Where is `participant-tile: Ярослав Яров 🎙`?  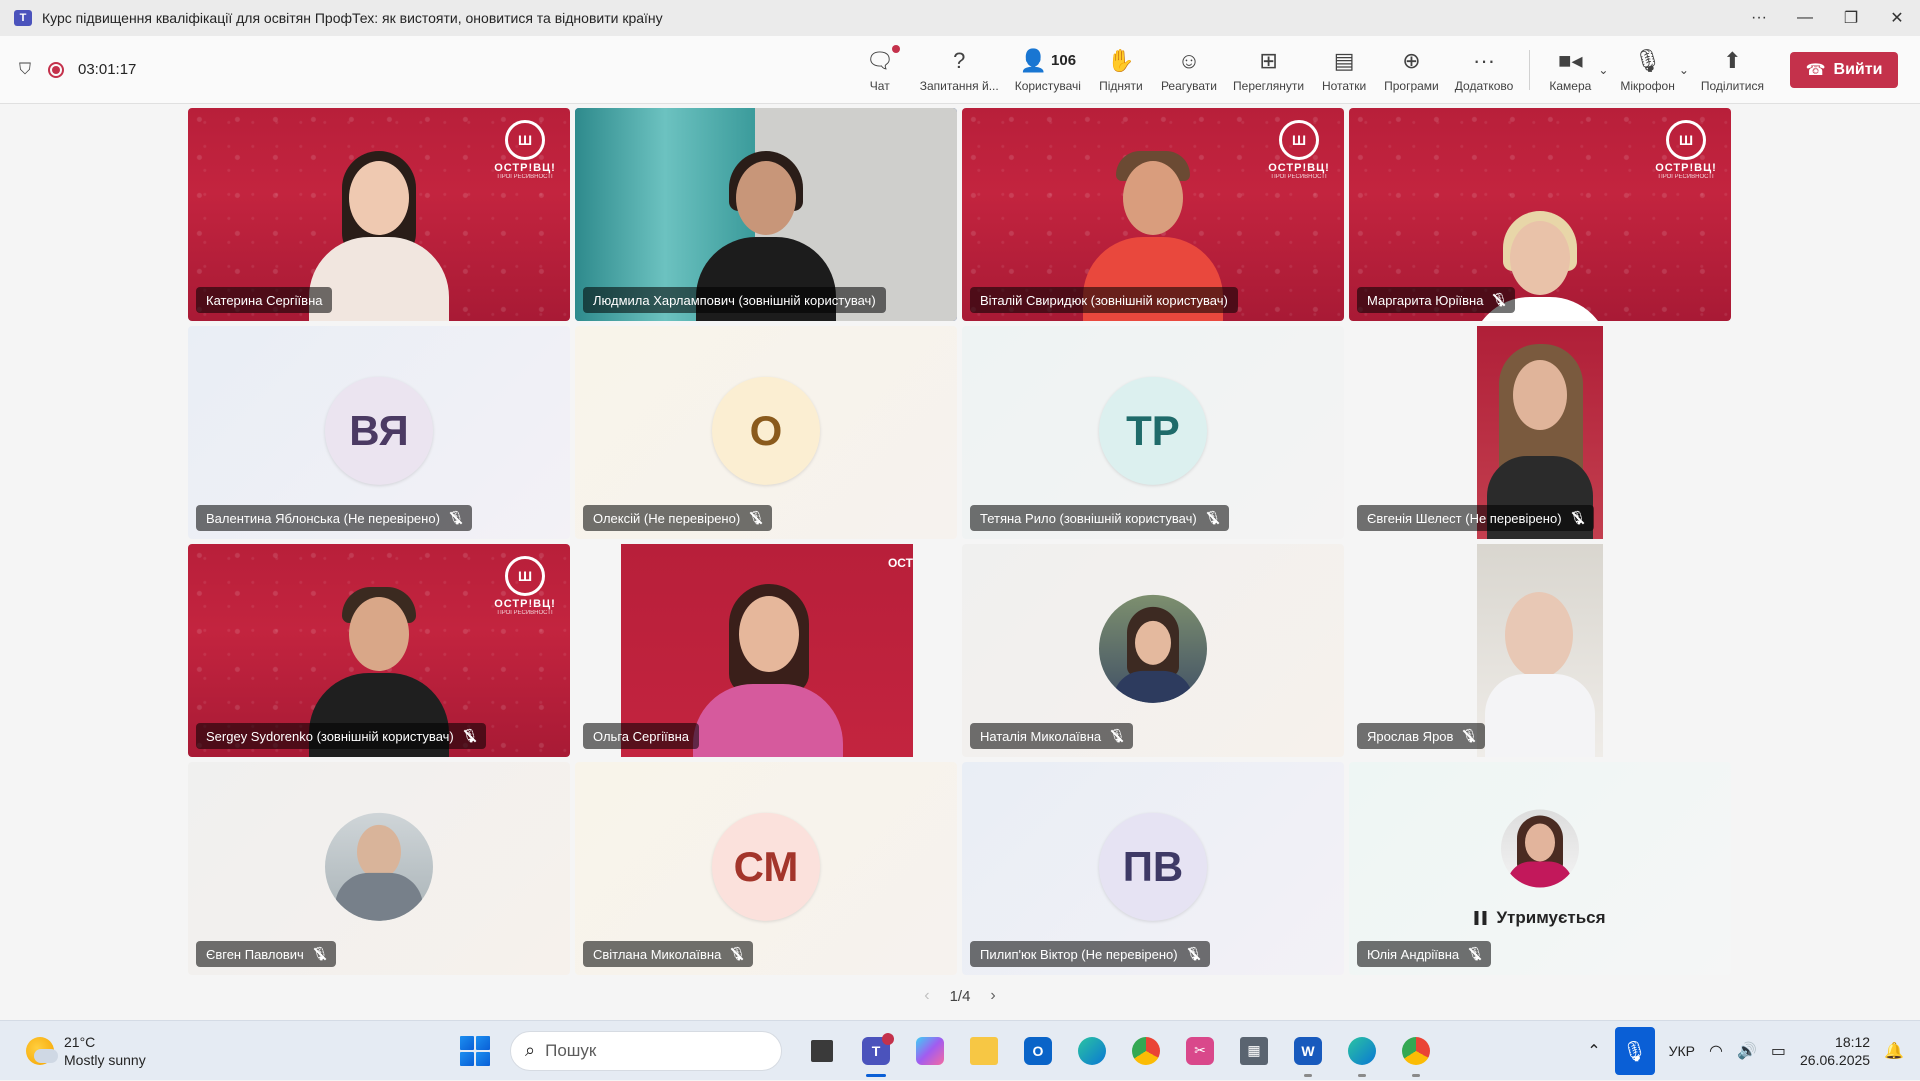 participant-tile: Ярослав Яров 🎙 is located at coordinates (1540, 650).